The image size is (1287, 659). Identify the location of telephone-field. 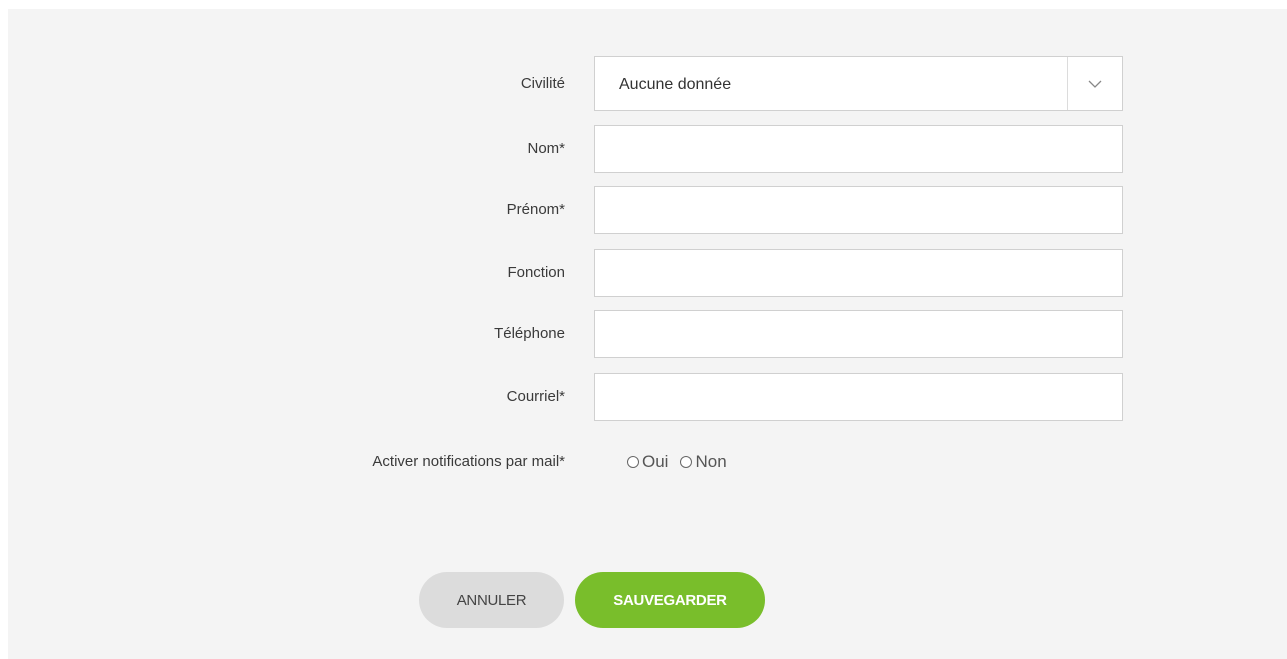
(858, 334).